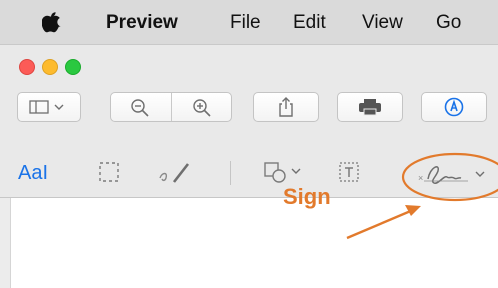 The height and width of the screenshot is (288, 498). What do you see at coordinates (202, 108) in the screenshot?
I see `zoom-in-icon` at bounding box center [202, 108].